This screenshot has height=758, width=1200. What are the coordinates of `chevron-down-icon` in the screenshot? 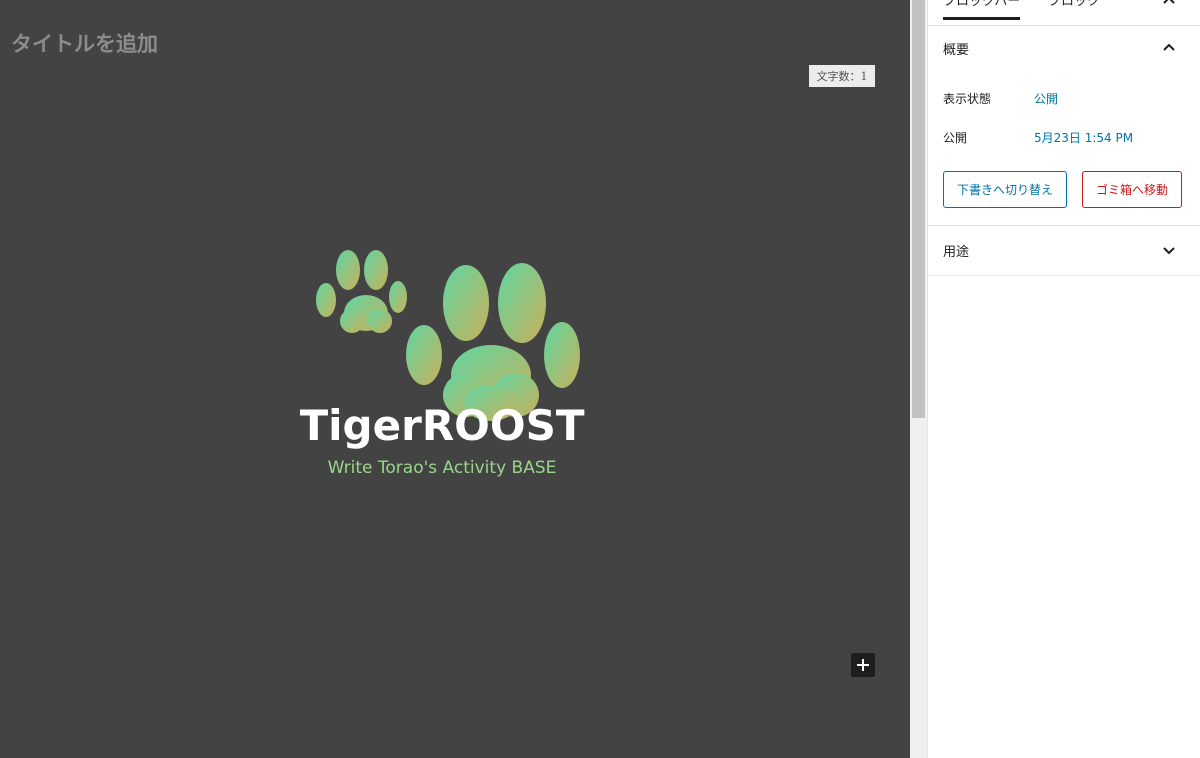 It's located at (1169, 251).